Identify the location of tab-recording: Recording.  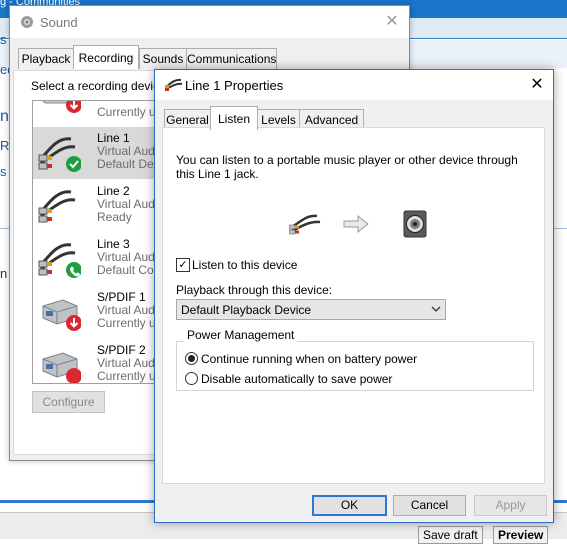
(106, 57).